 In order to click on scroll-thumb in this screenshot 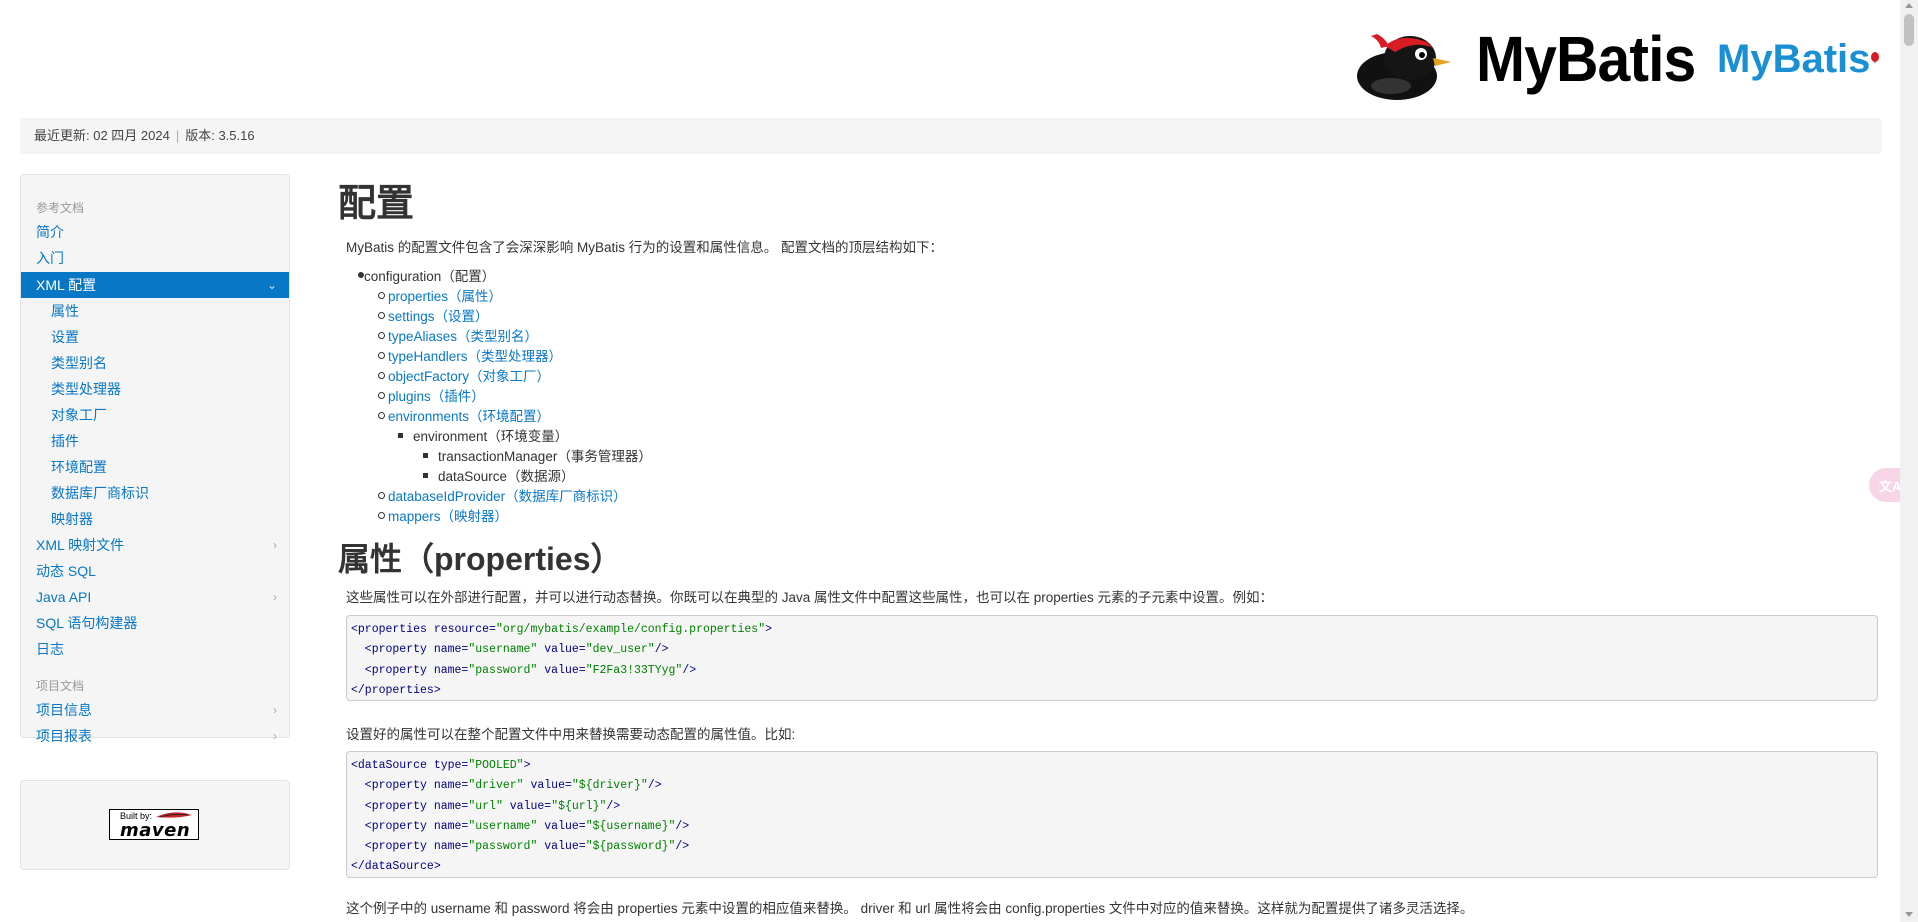, I will do `click(1909, 30)`.